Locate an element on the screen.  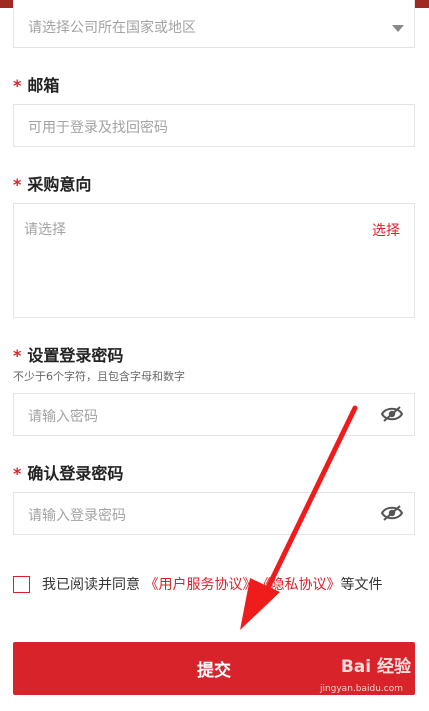
country-select: 请选择公司所在国家或地区 is located at coordinates (214, 24).